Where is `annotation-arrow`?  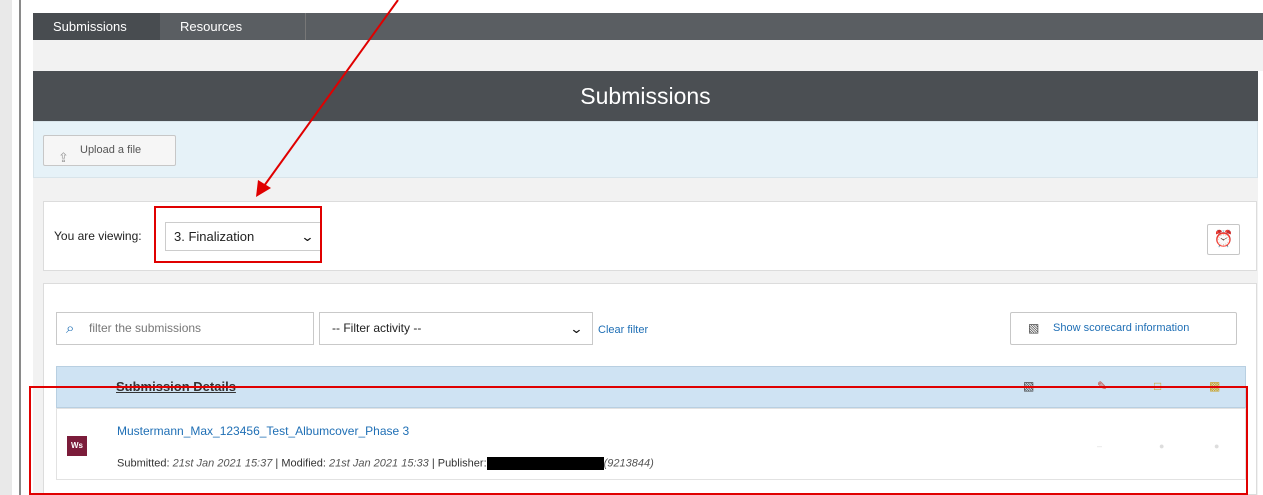 annotation-arrow is located at coordinates (327, 98).